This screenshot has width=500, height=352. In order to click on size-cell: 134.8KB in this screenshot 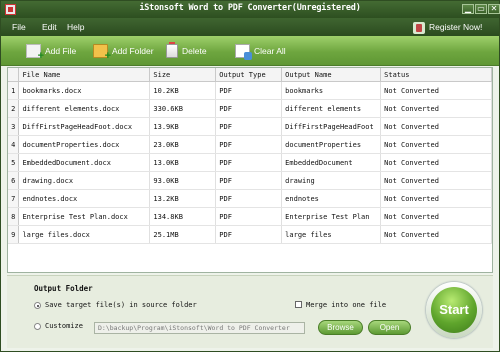, I will do `click(183, 216)`.